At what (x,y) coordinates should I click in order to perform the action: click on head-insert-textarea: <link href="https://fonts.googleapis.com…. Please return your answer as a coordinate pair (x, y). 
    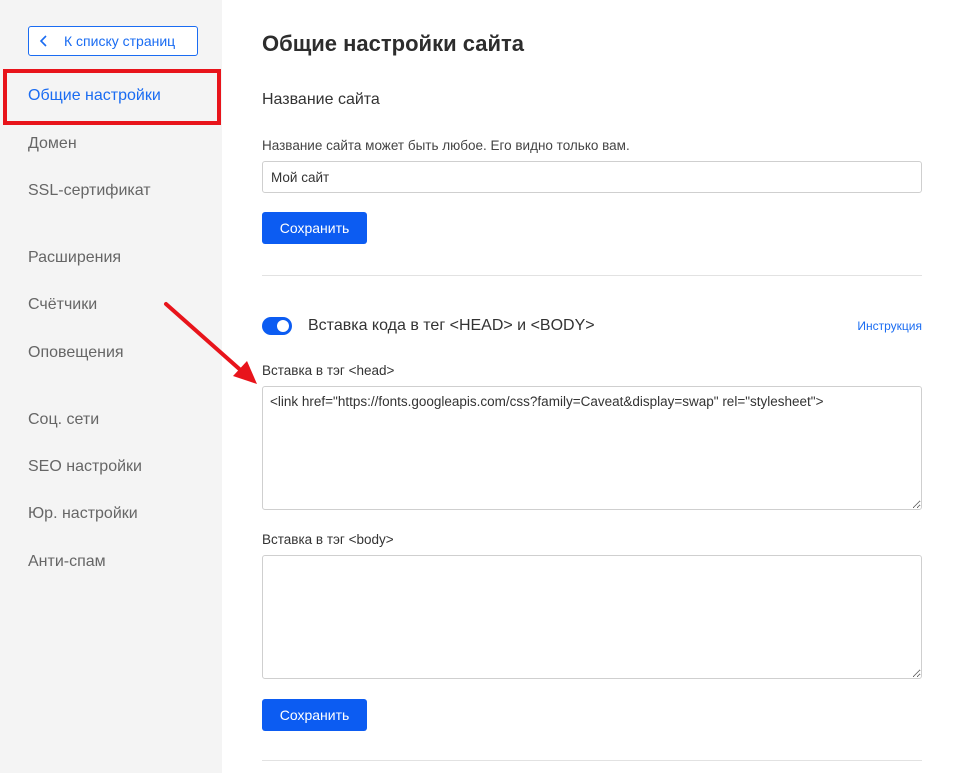
    Looking at the image, I should click on (592, 448).